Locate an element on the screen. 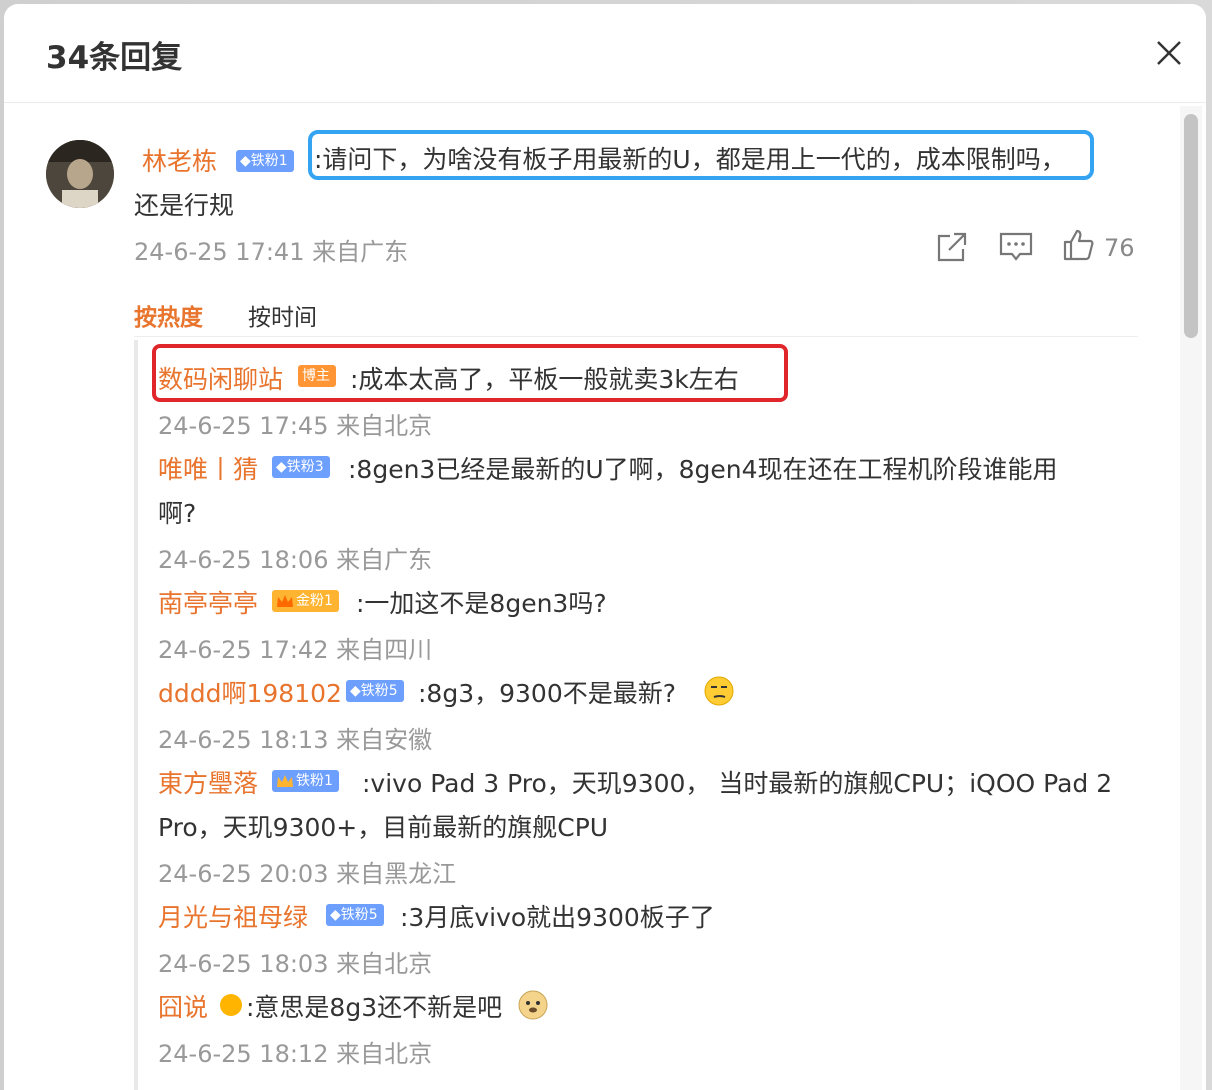 This screenshot has height=1090, width=1212. scrollbar-thumb is located at coordinates (1191, 226).